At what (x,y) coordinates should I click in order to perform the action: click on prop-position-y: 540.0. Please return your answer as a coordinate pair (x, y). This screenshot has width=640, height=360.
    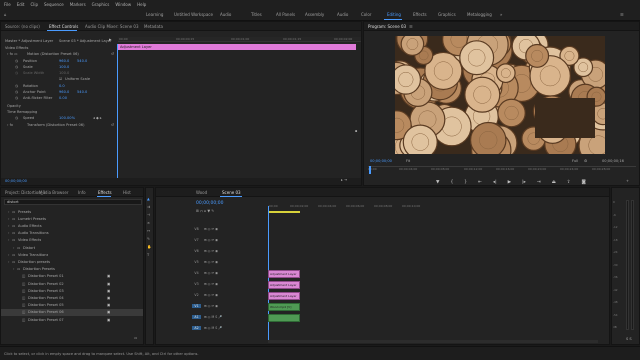
    Looking at the image, I should click on (82, 61).